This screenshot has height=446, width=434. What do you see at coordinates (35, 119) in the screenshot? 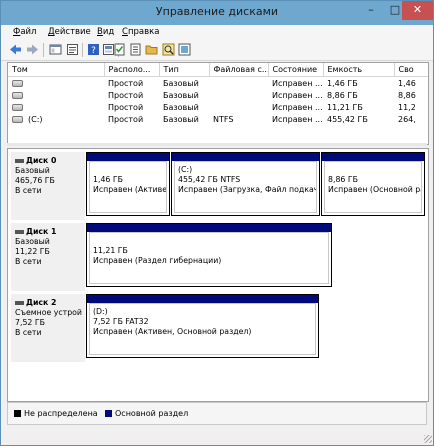
I see `volume-name: (C:)` at bounding box center [35, 119].